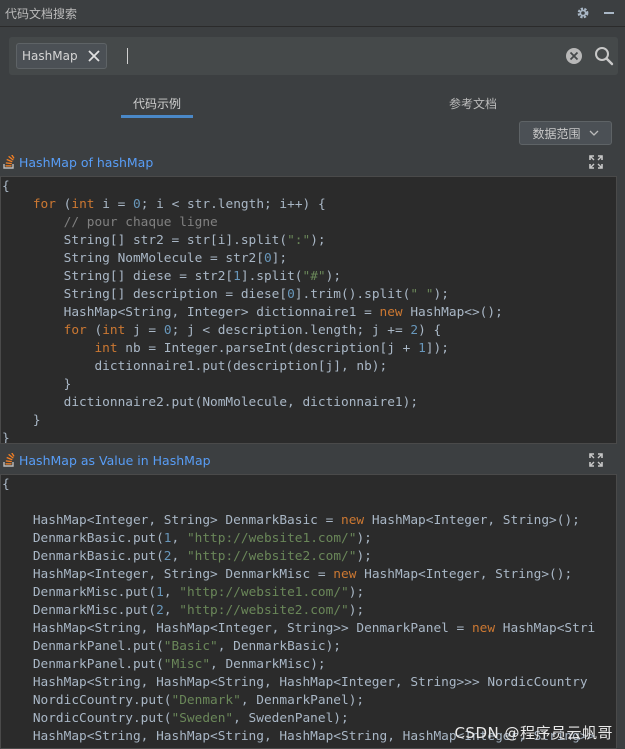 Image resolution: width=625 pixels, height=749 pixels. Describe the element at coordinates (41, 13) in the screenshot. I see `window-title: 代码文档搜索` at that location.